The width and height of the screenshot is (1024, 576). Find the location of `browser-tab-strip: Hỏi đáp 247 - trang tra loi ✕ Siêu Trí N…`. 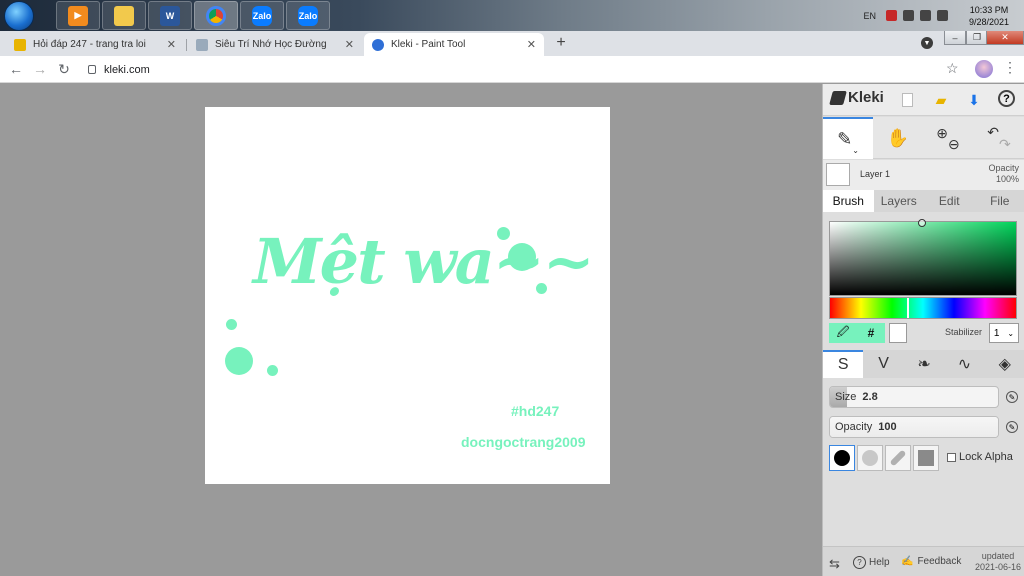

browser-tab-strip: Hỏi đáp 247 - trang tra loi ✕ Siêu Trí N… is located at coordinates (512, 43).